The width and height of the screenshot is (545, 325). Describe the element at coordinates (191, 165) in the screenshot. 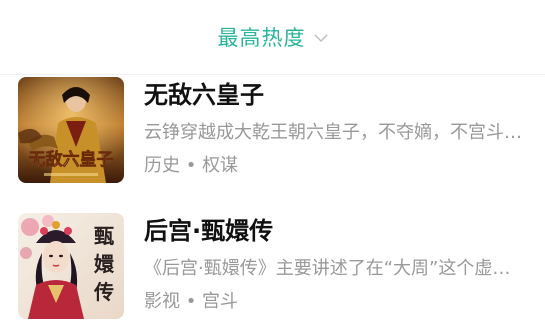

I see `book-tags: 历史 • 权谋` at that location.